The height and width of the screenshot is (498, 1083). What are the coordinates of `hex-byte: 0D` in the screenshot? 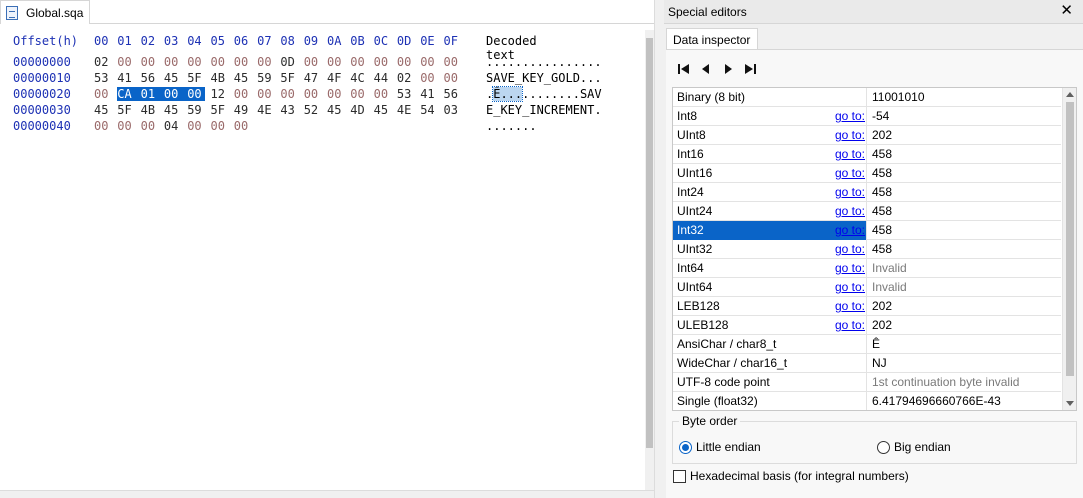 It's located at (289, 62).